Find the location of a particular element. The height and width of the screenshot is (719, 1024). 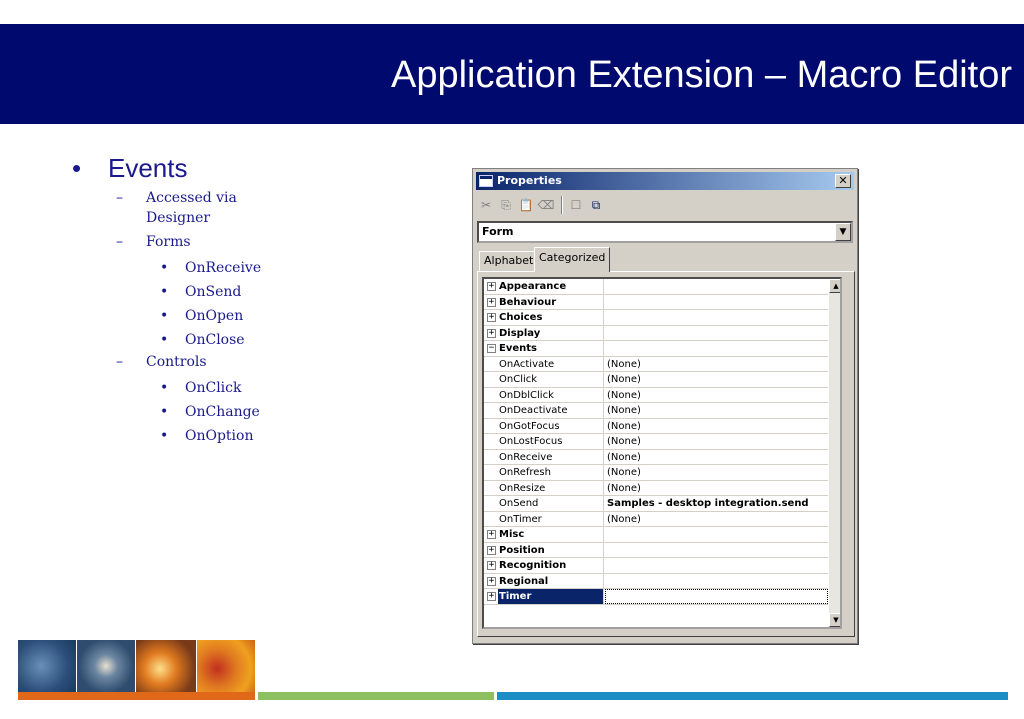

property-name: Timer is located at coordinates (551, 596).